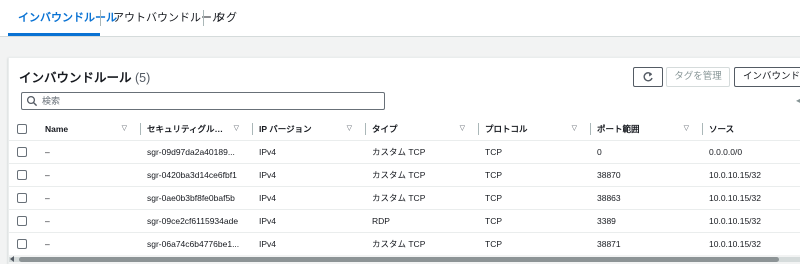 The height and width of the screenshot is (264, 800). Describe the element at coordinates (609, 198) in the screenshot. I see `cell-text: 38863` at that location.